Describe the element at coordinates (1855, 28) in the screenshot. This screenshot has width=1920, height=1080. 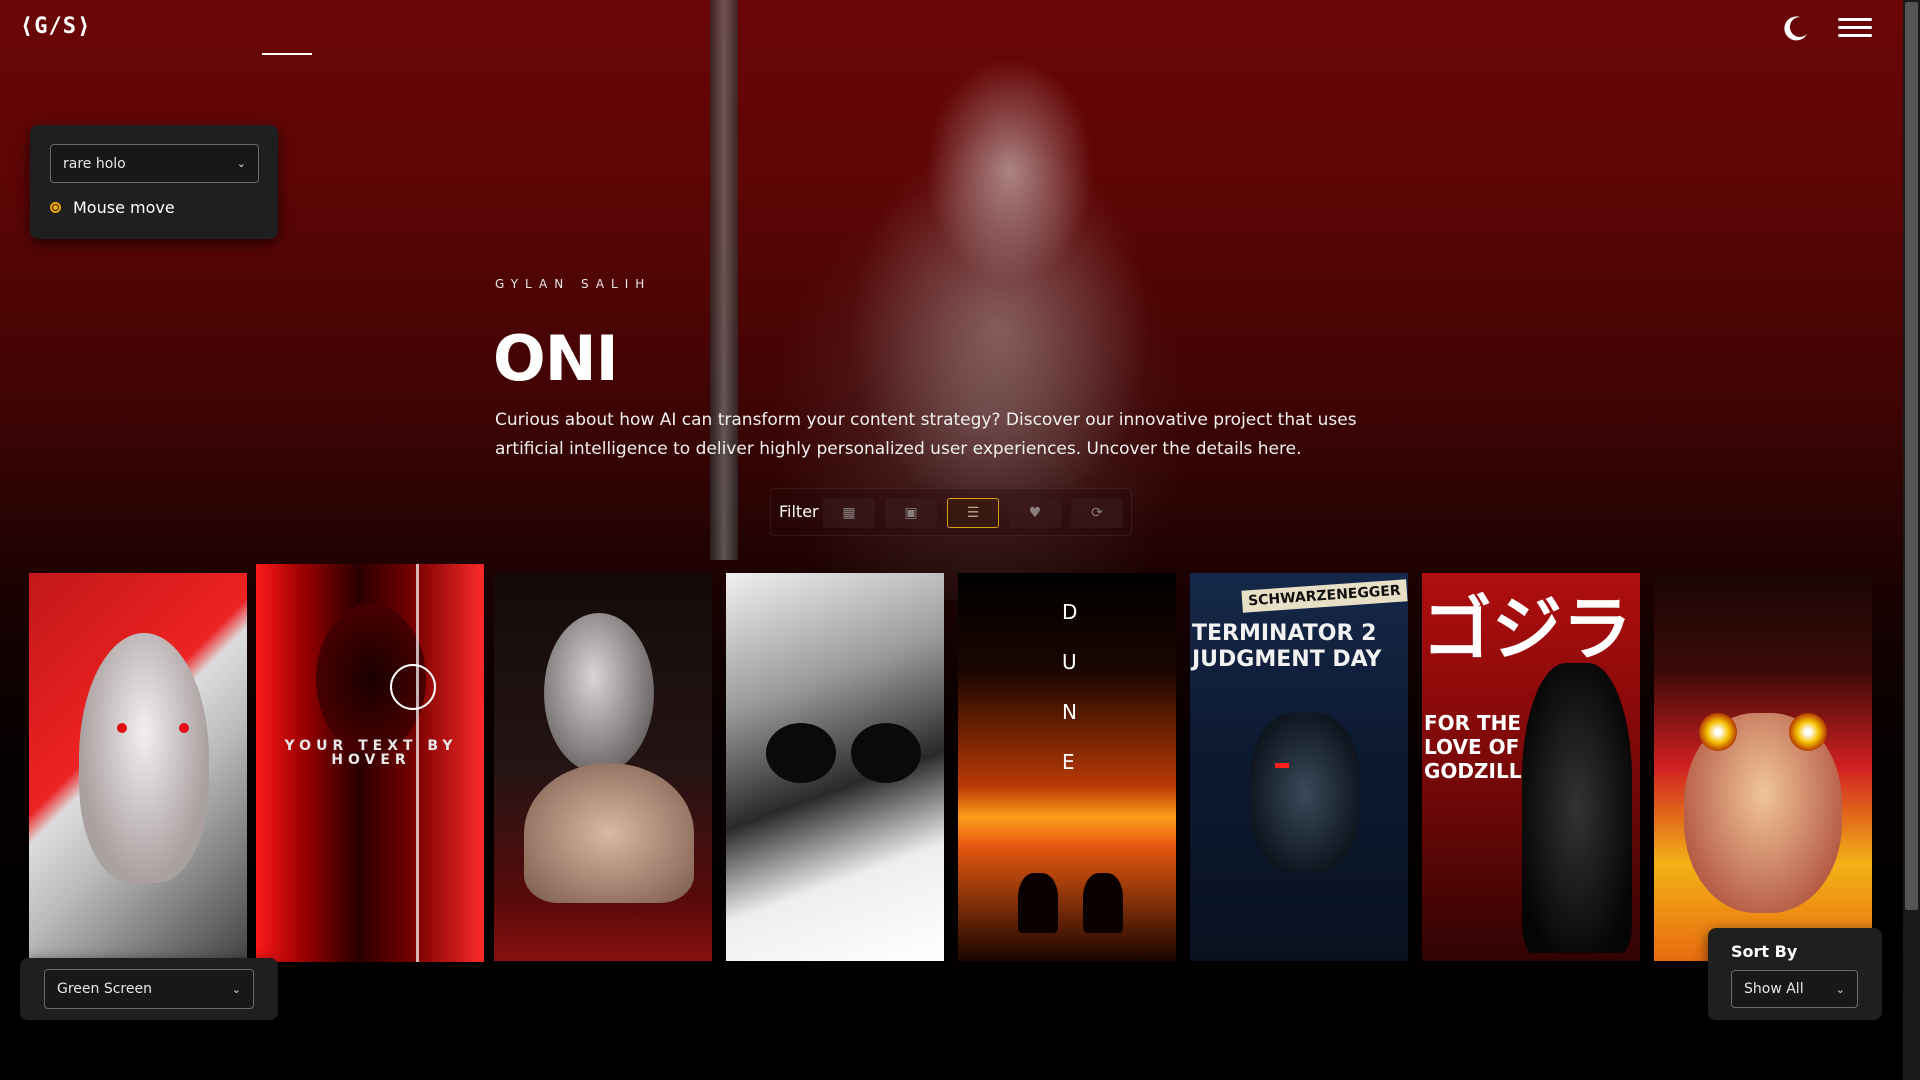
I see `hamburger-menu-icon` at that location.